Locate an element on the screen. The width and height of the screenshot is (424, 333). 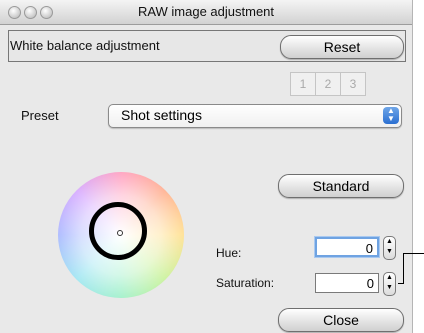
close-button: Close is located at coordinates (341, 320).